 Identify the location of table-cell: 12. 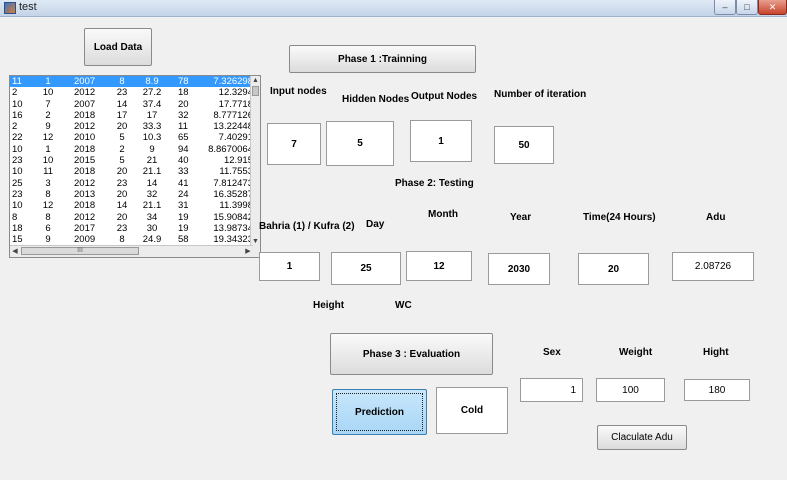
(48, 206).